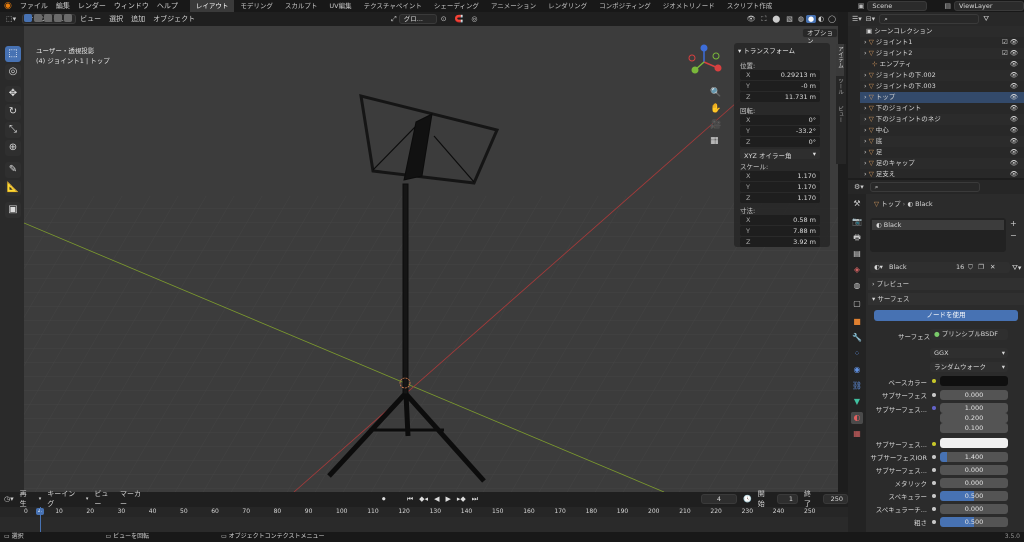 The width and height of the screenshot is (1024, 542). Describe the element at coordinates (40, 519) in the screenshot. I see `playhead-line` at that location.